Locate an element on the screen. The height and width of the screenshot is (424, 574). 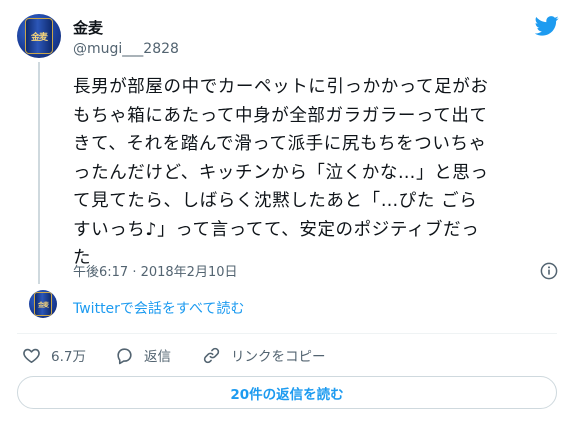
read-replies-button: 20件の返信を読む is located at coordinates (287, 392).